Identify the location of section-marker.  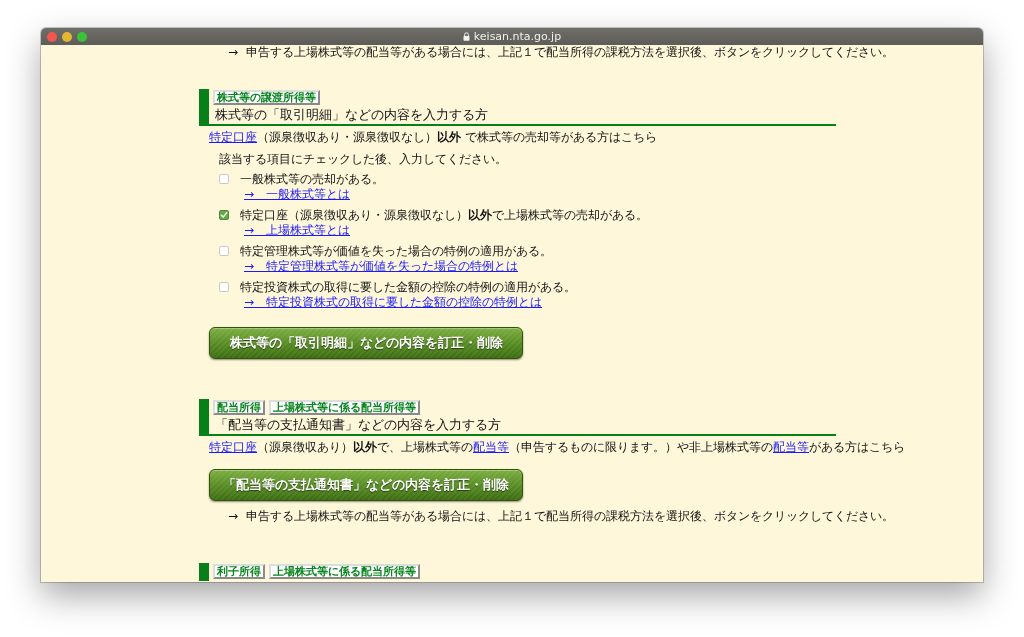
(204, 572).